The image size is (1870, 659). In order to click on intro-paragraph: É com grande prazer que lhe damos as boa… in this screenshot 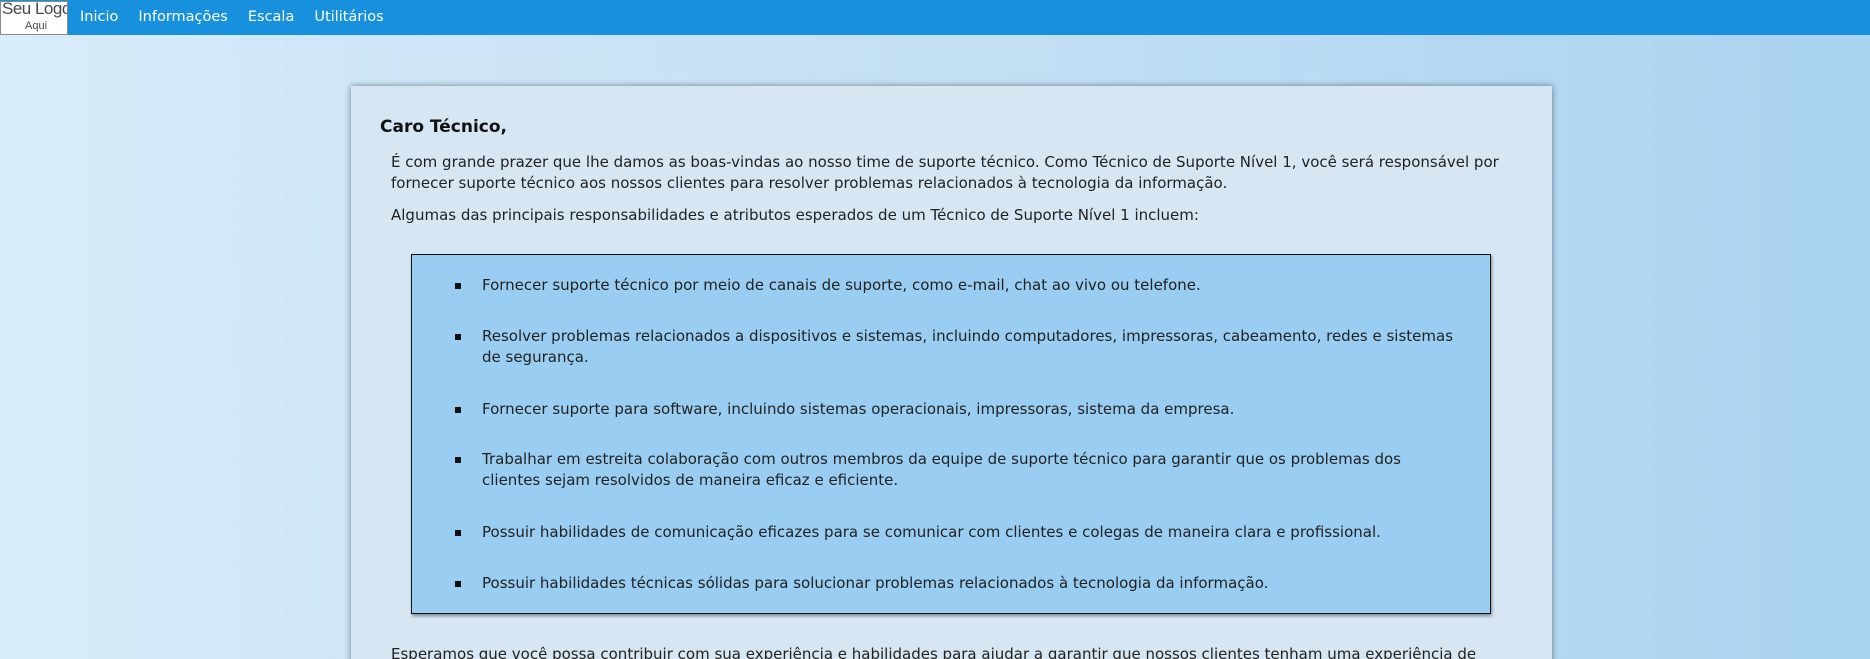, I will do `click(945, 172)`.